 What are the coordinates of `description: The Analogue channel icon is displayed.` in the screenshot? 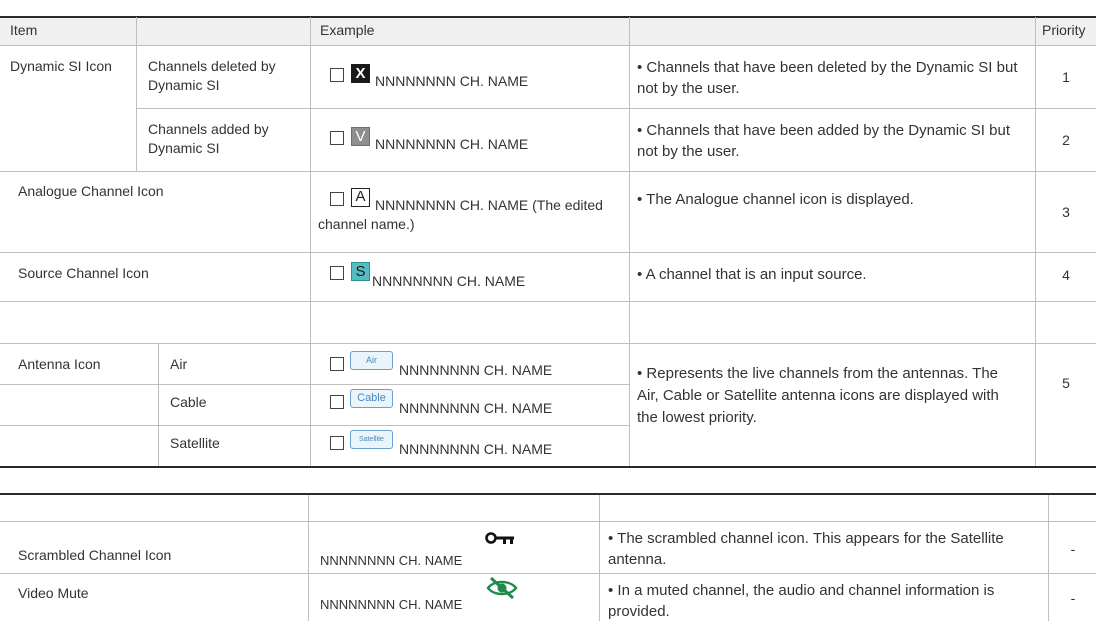 It's located at (802, 199).